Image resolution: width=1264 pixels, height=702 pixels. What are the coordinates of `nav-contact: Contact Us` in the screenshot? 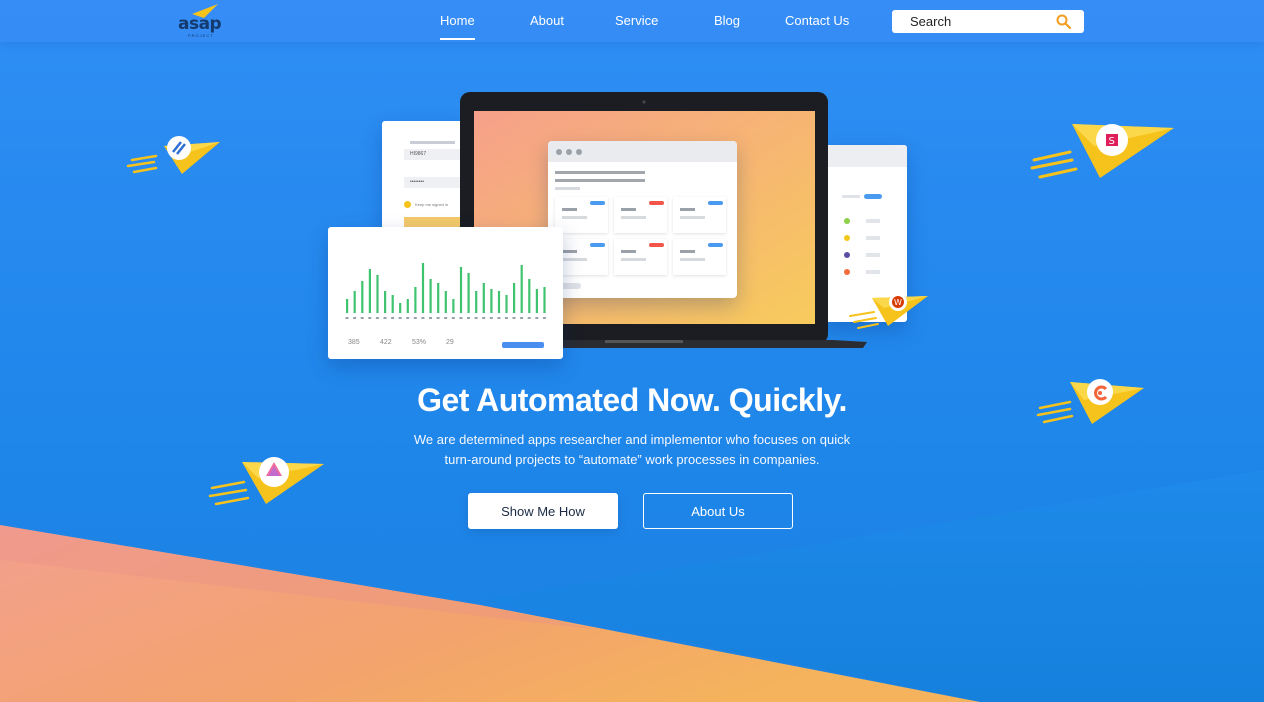 It's located at (817, 20).